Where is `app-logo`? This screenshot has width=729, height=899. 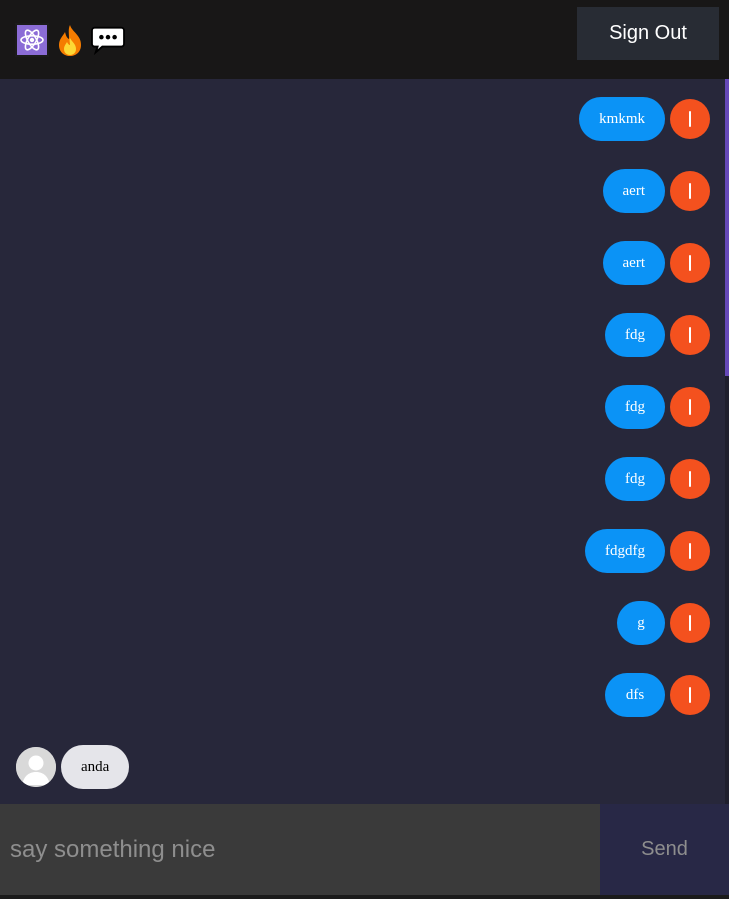 app-logo is located at coordinates (70, 39).